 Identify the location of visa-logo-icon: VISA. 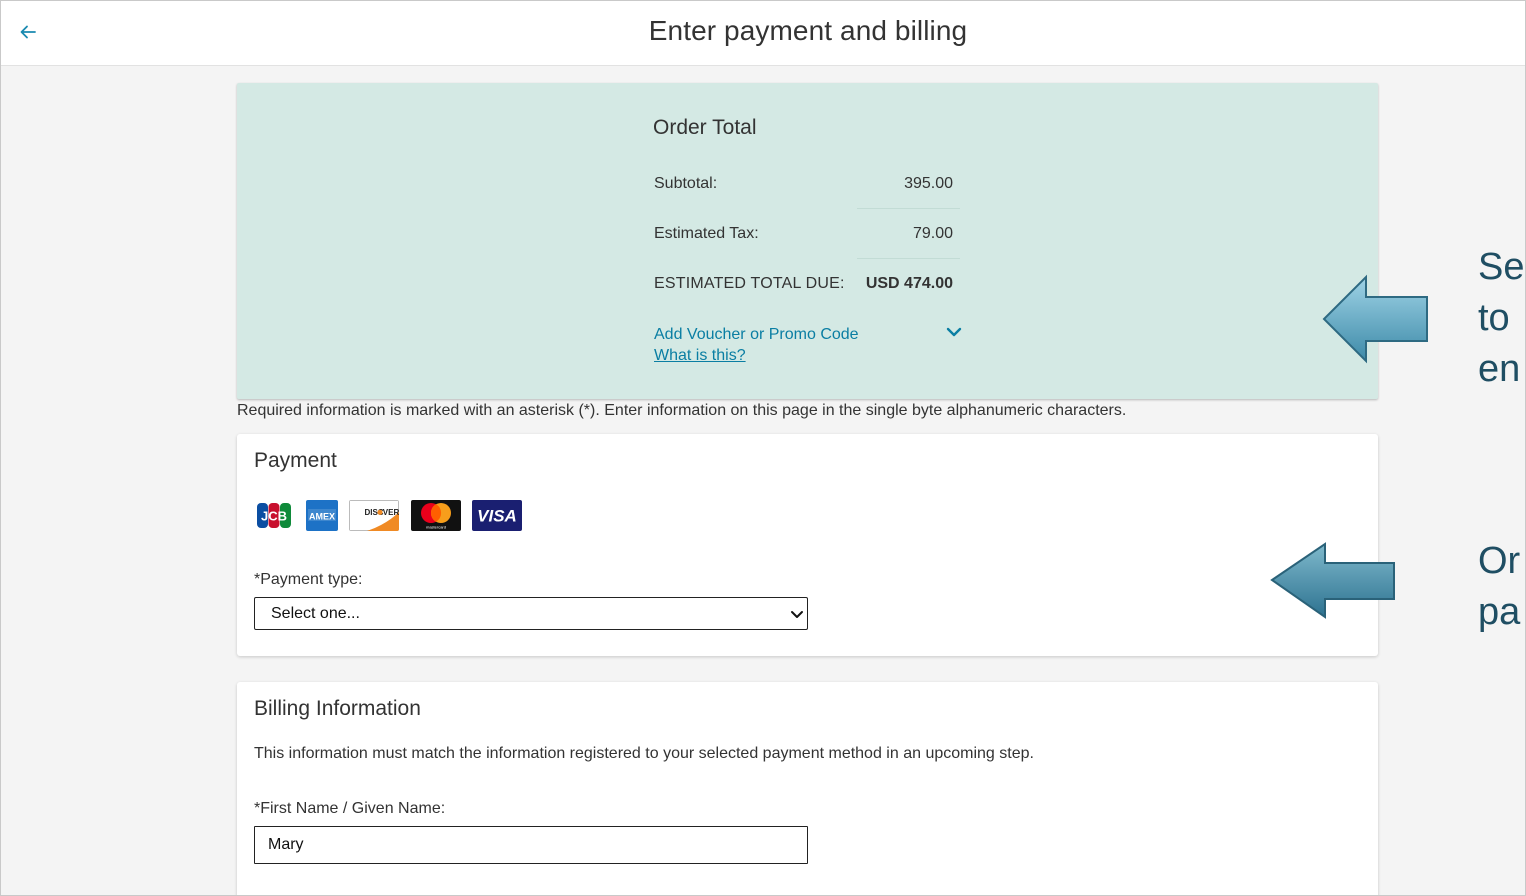
(497, 515).